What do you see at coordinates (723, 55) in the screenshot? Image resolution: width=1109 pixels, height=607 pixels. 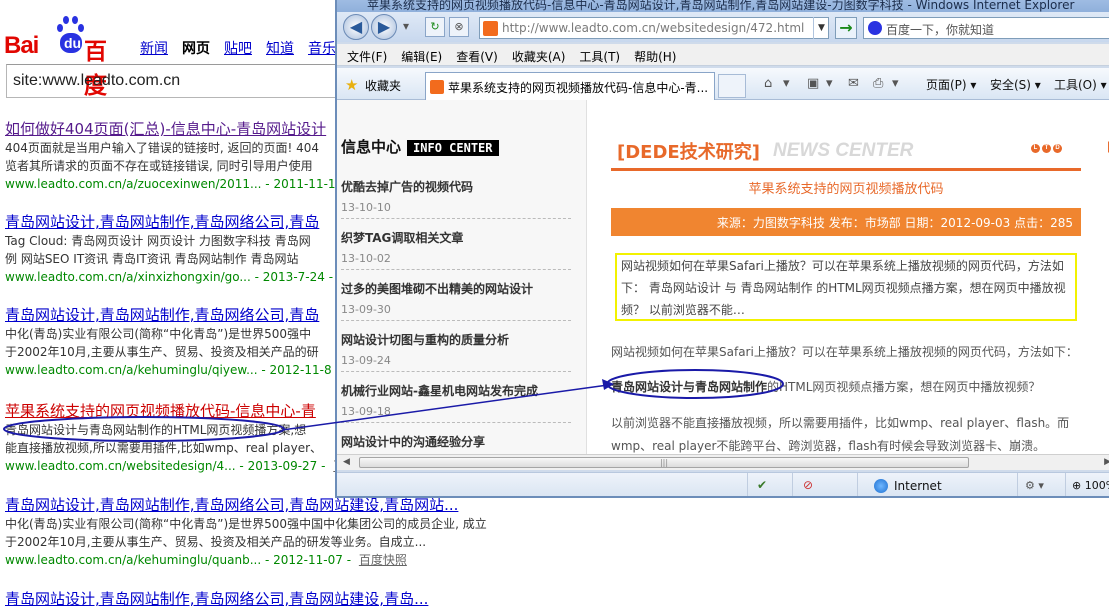 I see `menu-bar: 文件(F) 编辑(E) 查看(V) 收藏夹(A) 工具(T) 帮助(H)` at bounding box center [723, 55].